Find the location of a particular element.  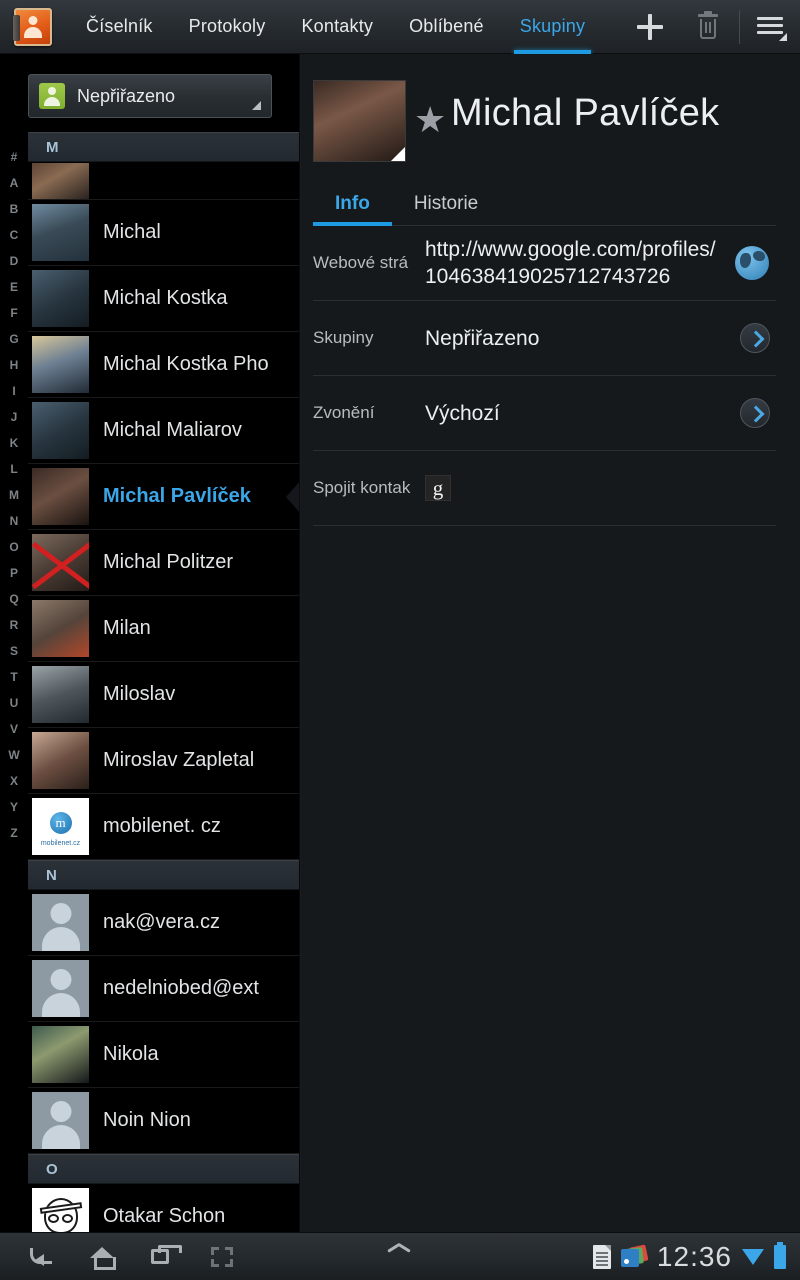

battery-icon is located at coordinates (780, 1255).